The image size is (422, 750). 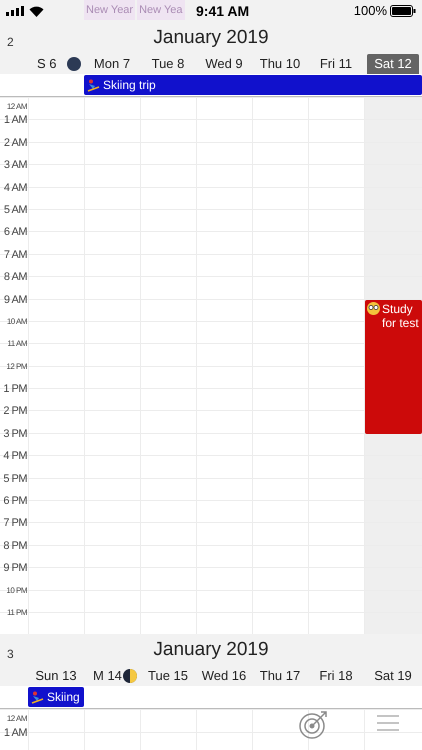 What do you see at coordinates (15, 188) in the screenshot?
I see `hour-label: 4 AM` at bounding box center [15, 188].